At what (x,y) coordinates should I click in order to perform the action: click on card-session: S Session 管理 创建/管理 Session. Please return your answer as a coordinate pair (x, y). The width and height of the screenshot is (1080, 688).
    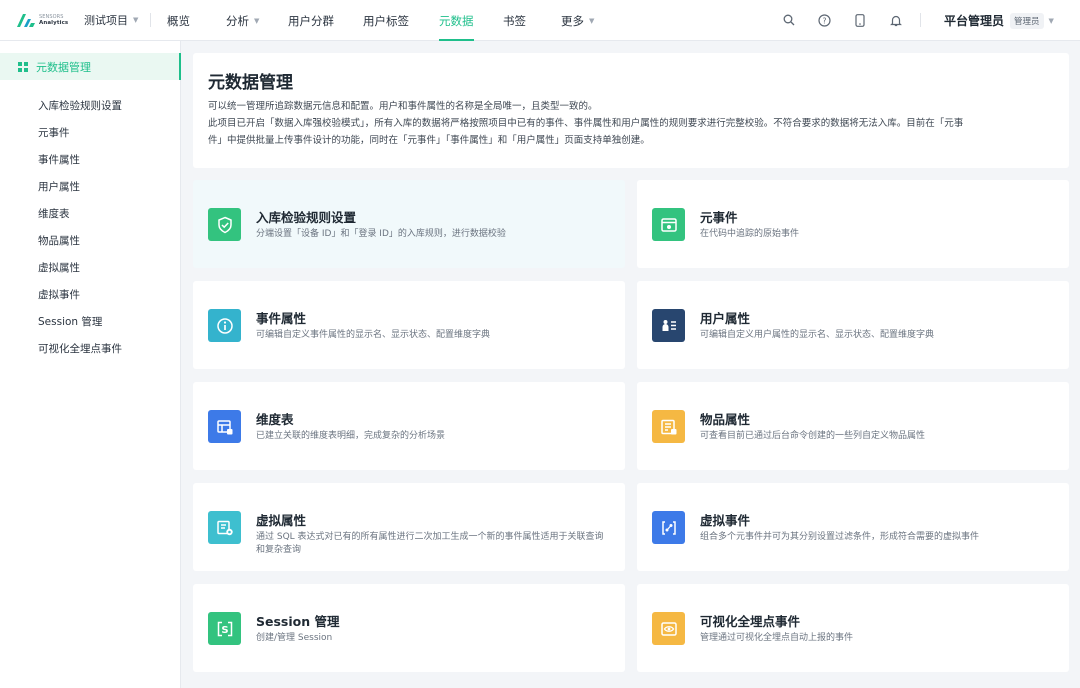
    Looking at the image, I should click on (409, 628).